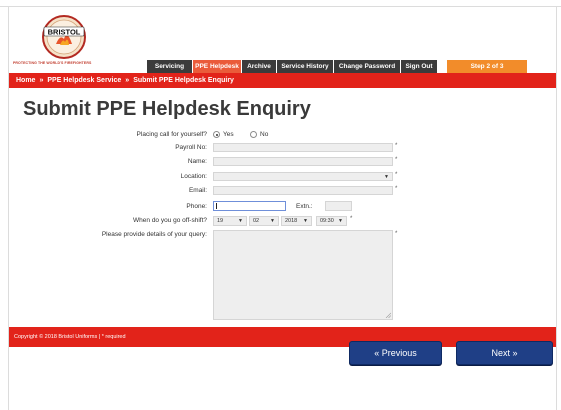 This screenshot has height=410, width=561. I want to click on breadcrumb-current: Submit PPE Helpdesk Enquiry, so click(183, 80).